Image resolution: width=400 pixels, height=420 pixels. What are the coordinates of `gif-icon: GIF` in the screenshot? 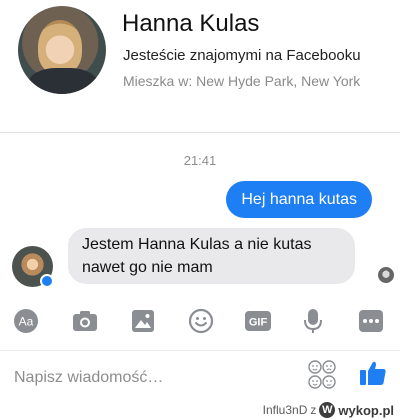 It's located at (258, 321).